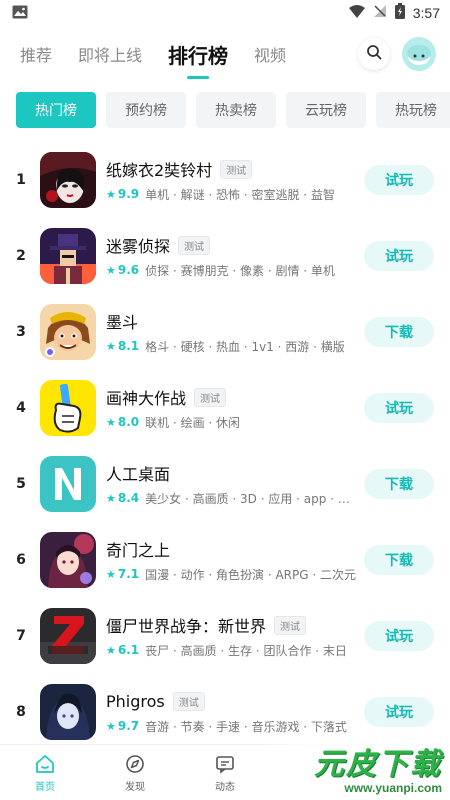 The width and height of the screenshot is (450, 800). Describe the element at coordinates (135, 787) in the screenshot. I see `bottom-nav-discover-label: 发现` at that location.